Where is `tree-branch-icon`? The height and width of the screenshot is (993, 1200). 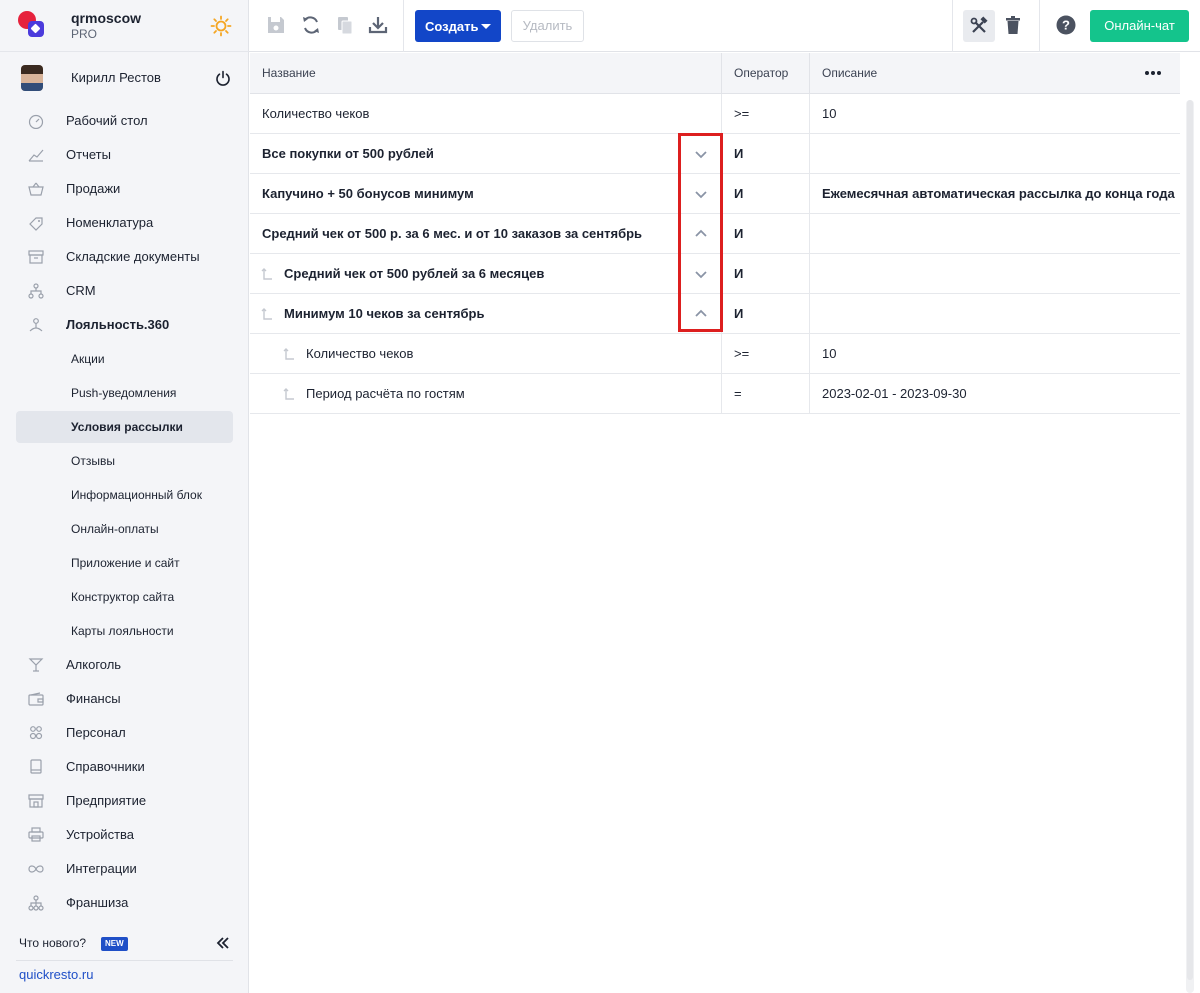
tree-branch-icon is located at coordinates (266, 314).